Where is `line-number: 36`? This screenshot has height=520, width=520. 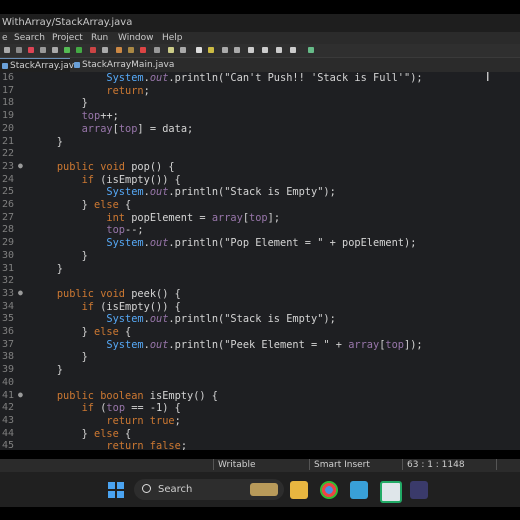
line-number: 36 is located at coordinates (8, 331).